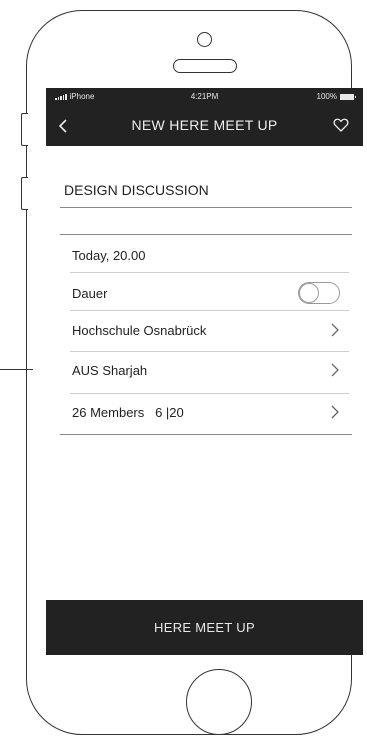 This screenshot has height=747, width=367. I want to click on earpiece-speaker, so click(205, 66).